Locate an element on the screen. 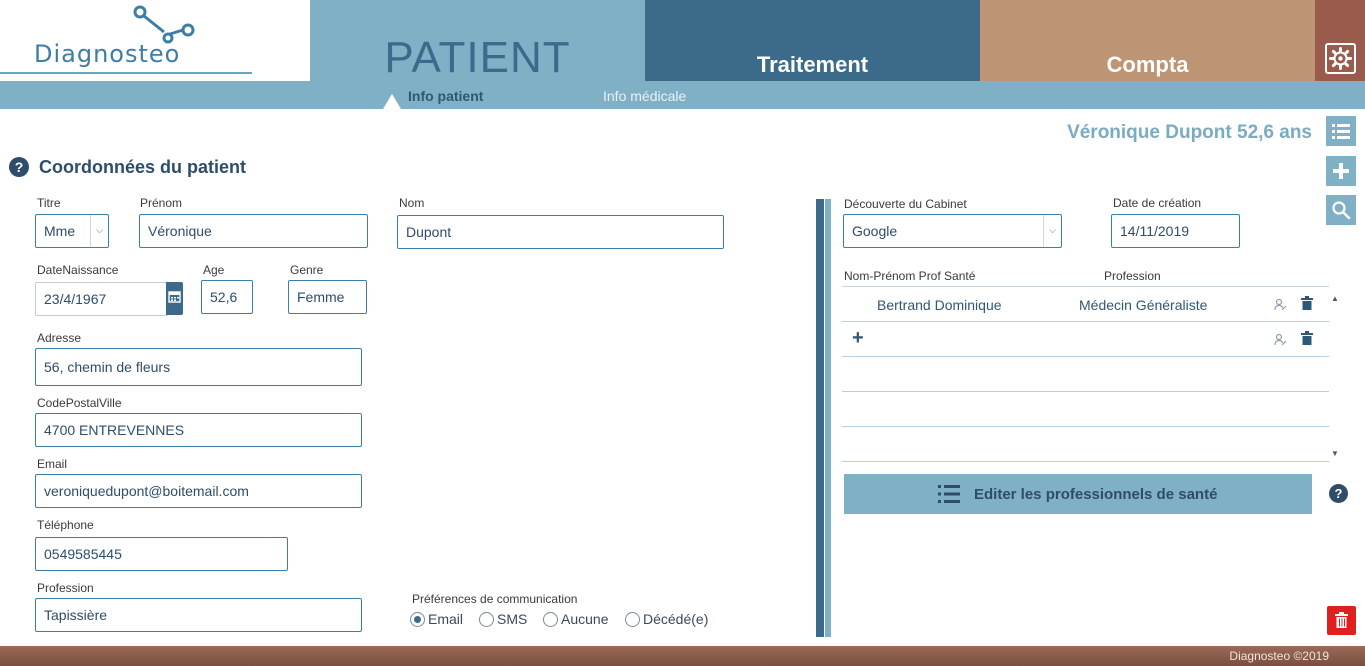 The height and width of the screenshot is (666, 1365). titre-label: Titre is located at coordinates (49, 203).